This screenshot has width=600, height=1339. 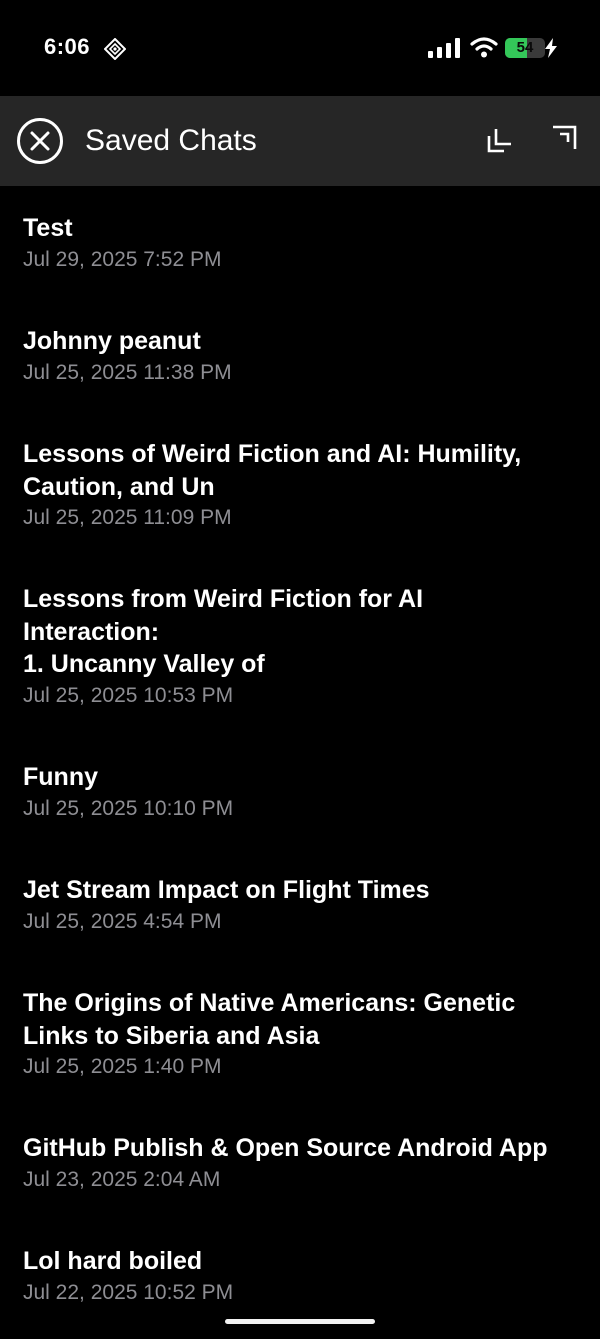 What do you see at coordinates (301, 356) in the screenshot?
I see `chat-item-johnny-peanut: Johnny peanut Jul 25, 2025 11:38 PM` at bounding box center [301, 356].